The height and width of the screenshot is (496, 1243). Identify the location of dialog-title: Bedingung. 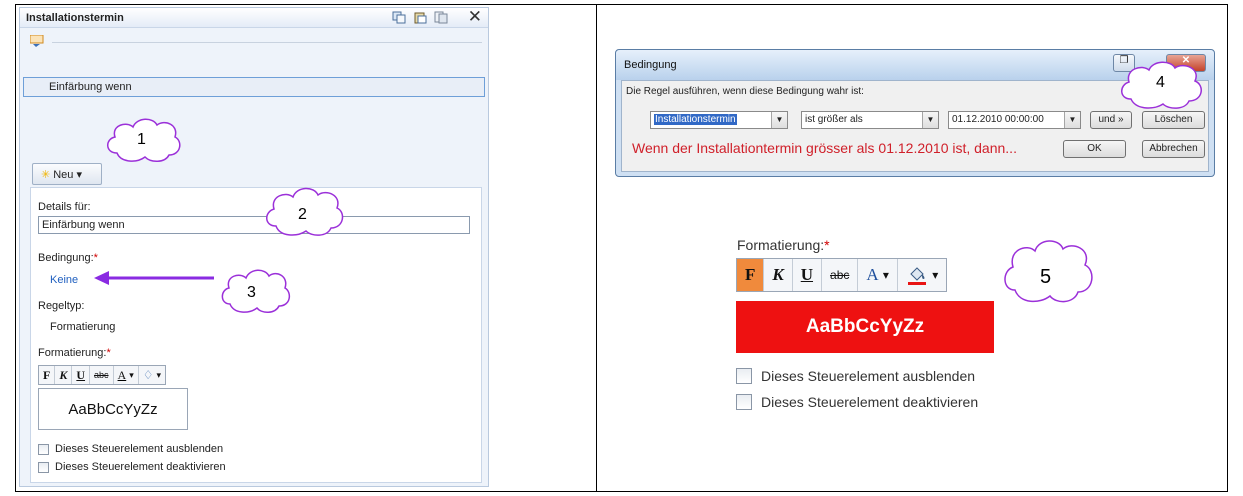
(650, 65).